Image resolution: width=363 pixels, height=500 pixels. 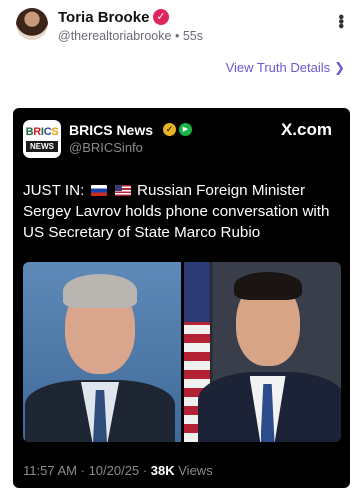 What do you see at coordinates (106, 147) in the screenshot?
I see `embed-account-handle: @BRICSinfo` at bounding box center [106, 147].